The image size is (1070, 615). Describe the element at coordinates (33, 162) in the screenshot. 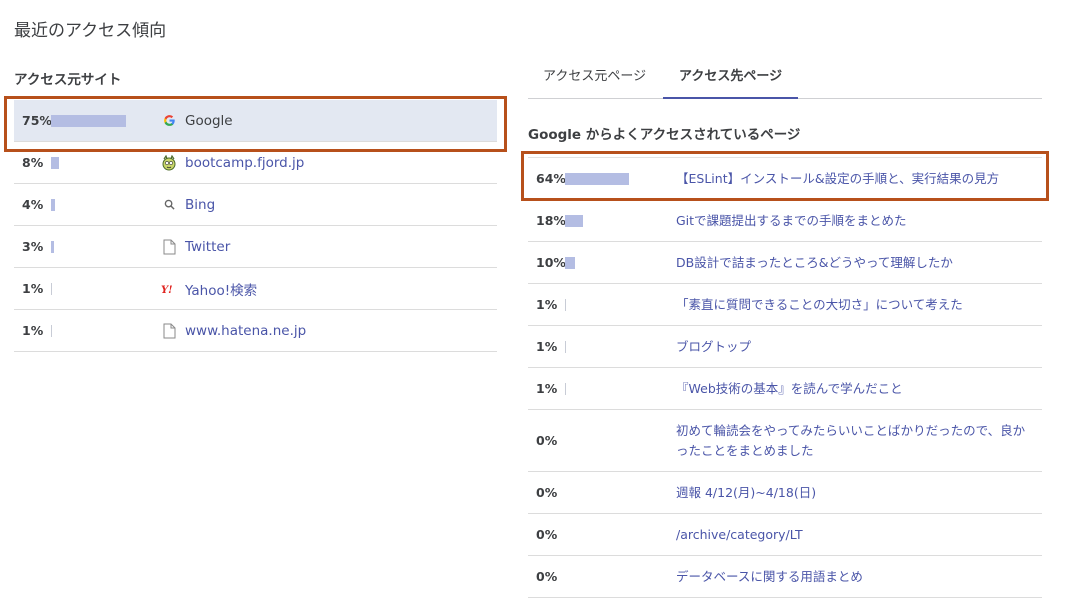

I see `source-percent: 8%` at that location.